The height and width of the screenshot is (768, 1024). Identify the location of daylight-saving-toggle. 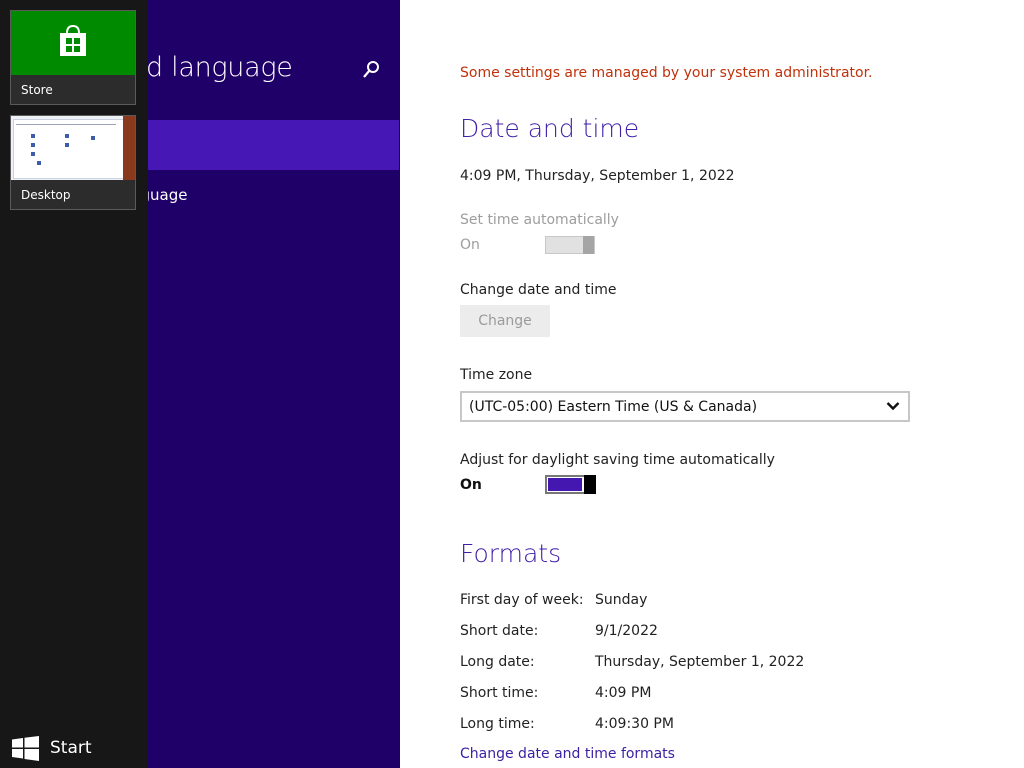
(570, 484).